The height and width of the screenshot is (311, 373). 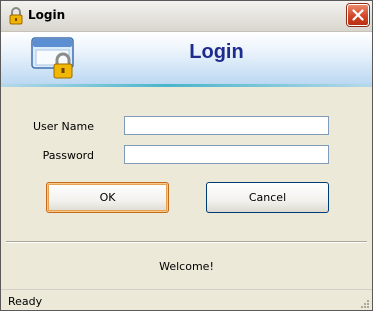 What do you see at coordinates (186, 266) in the screenshot?
I see `welcome-message: Welcome!` at bounding box center [186, 266].